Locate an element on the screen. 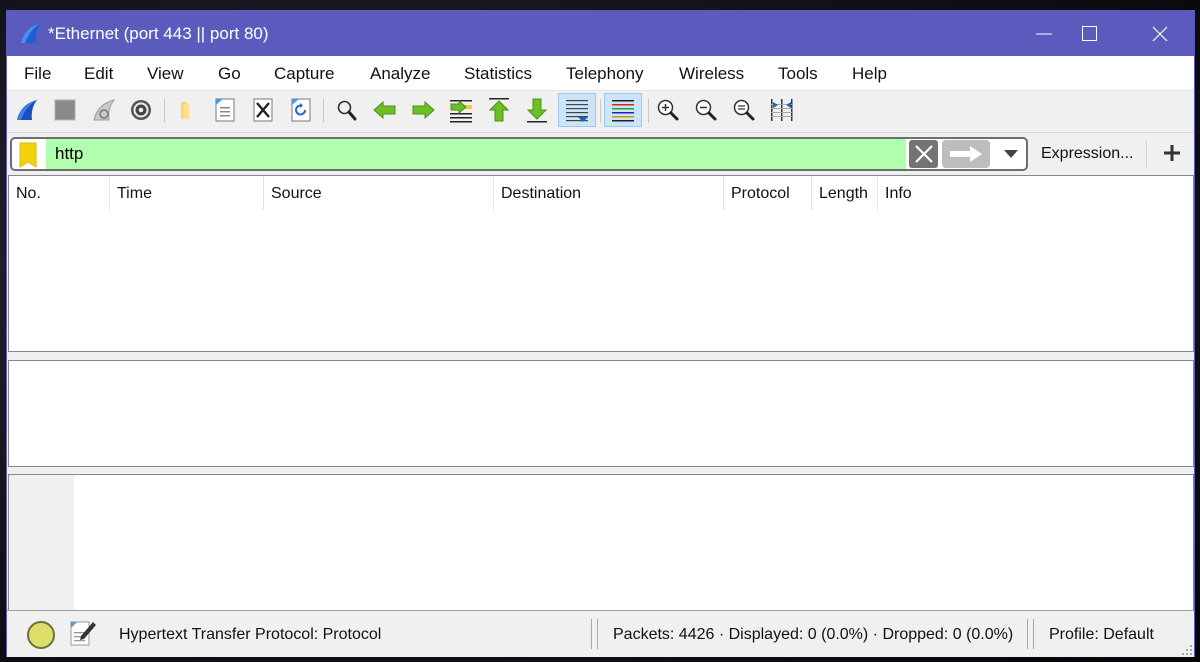  zoom-in-button is located at coordinates (668, 110).